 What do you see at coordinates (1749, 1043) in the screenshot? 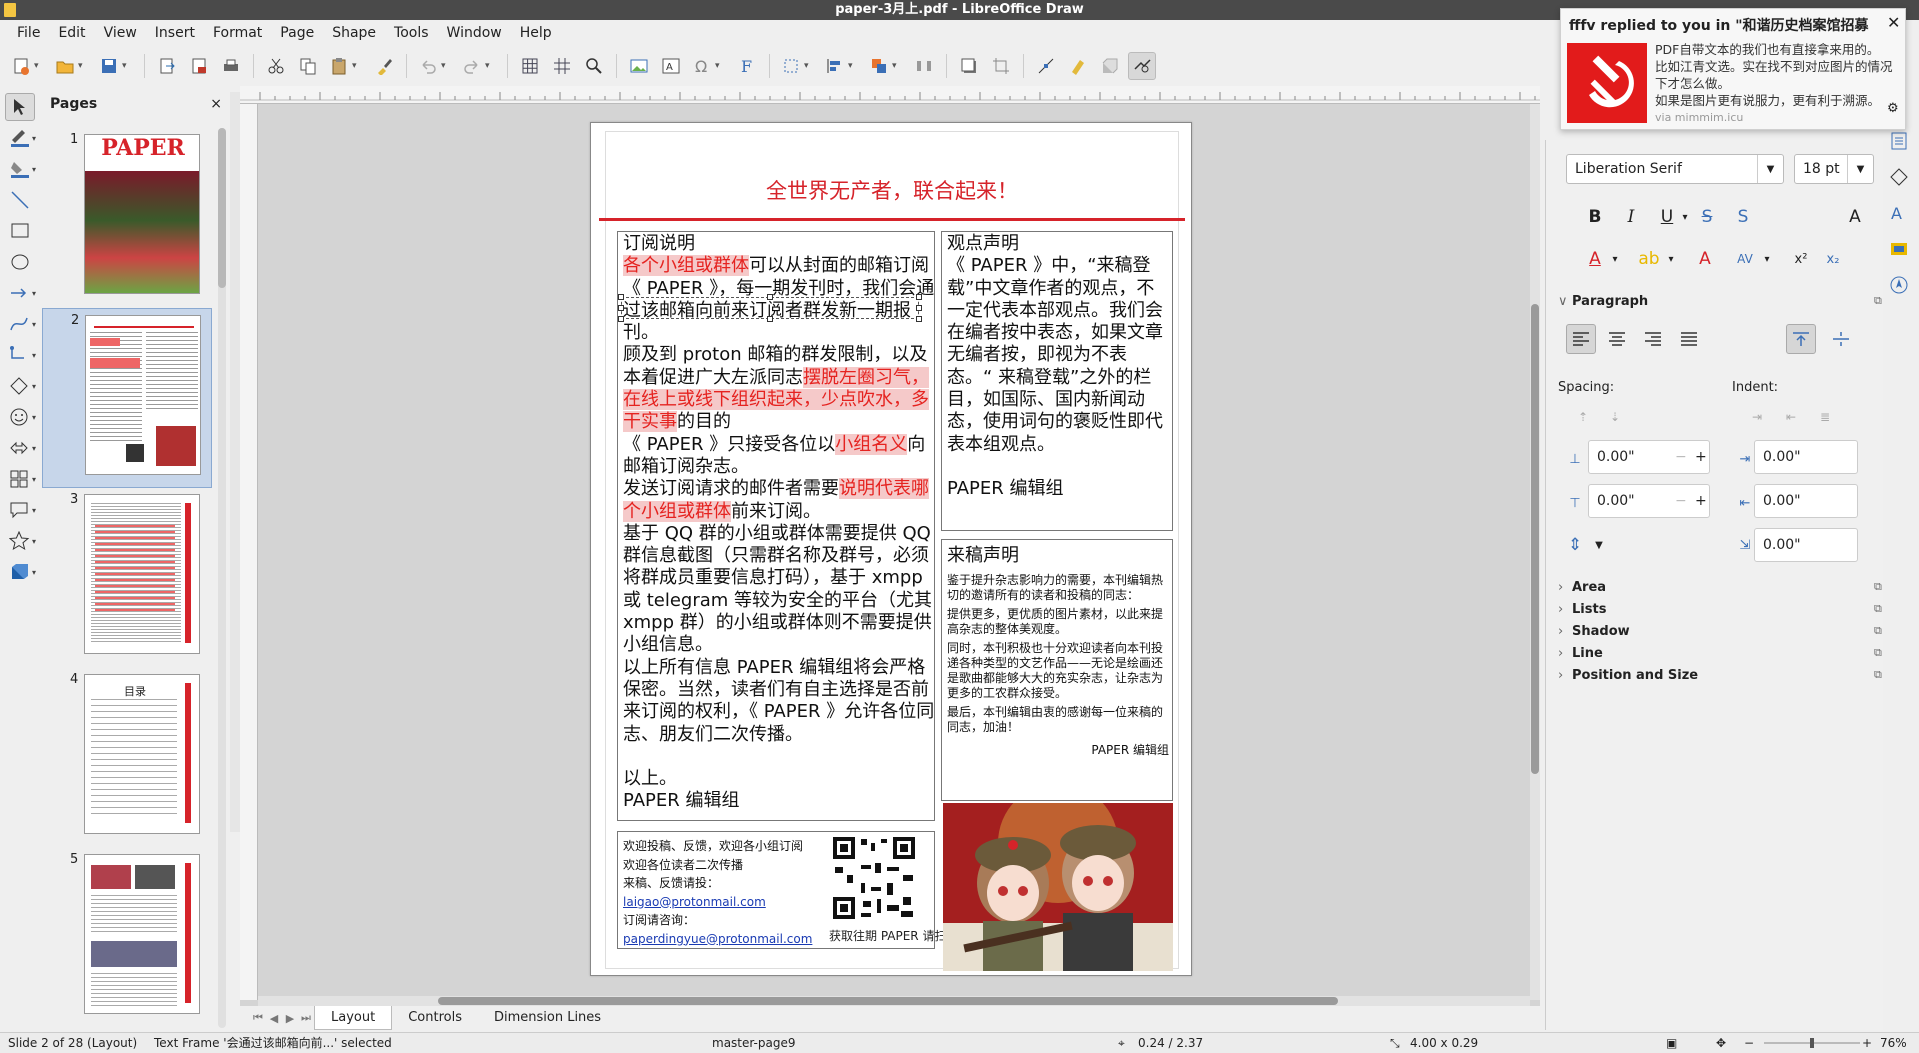
I see `zoom-out-icon: −` at bounding box center [1749, 1043].